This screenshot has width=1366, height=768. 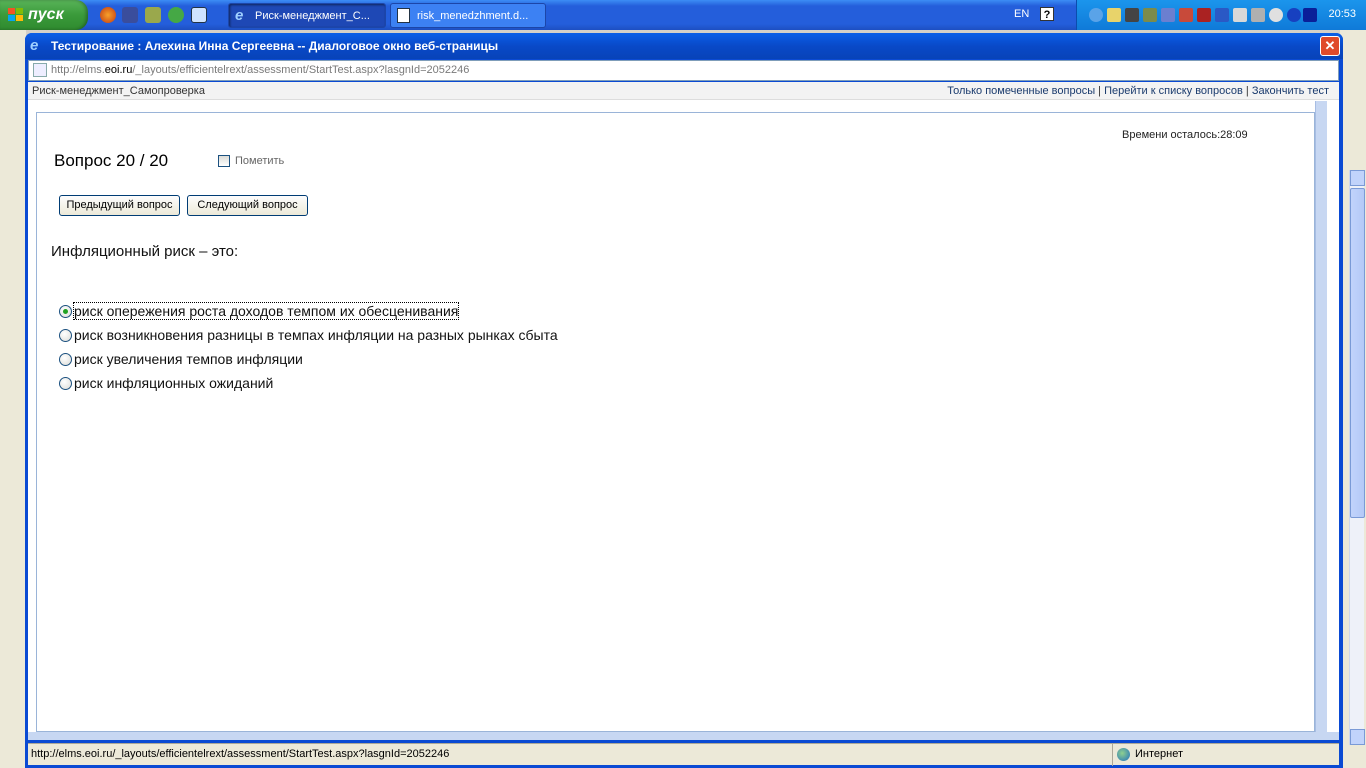 I want to click on utorrent-icon, so click(x=176, y=15).